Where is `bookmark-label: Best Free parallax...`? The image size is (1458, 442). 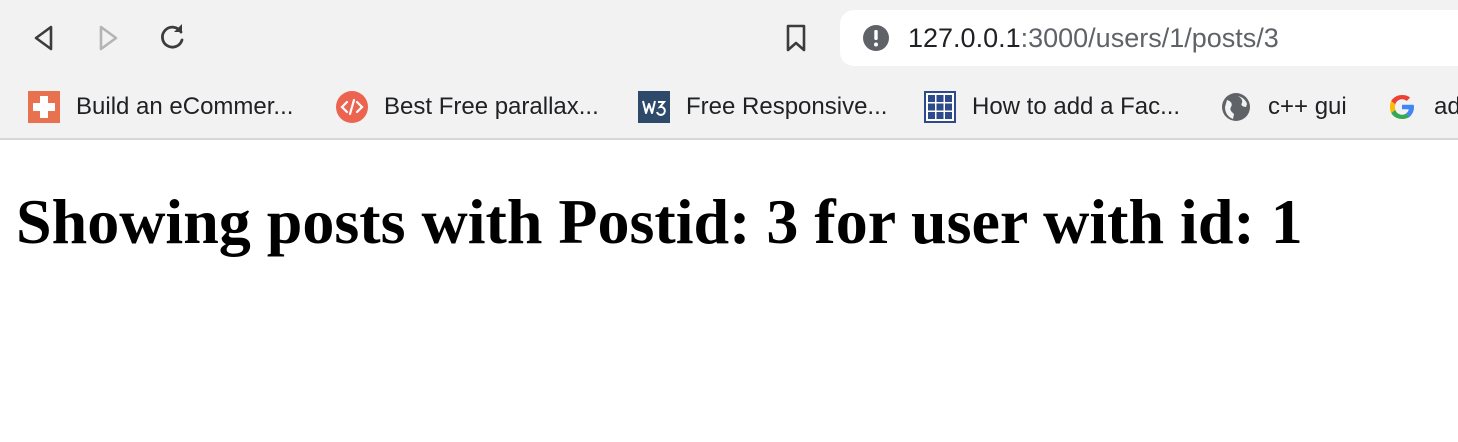
bookmark-label: Best Free parallax... is located at coordinates (491, 106).